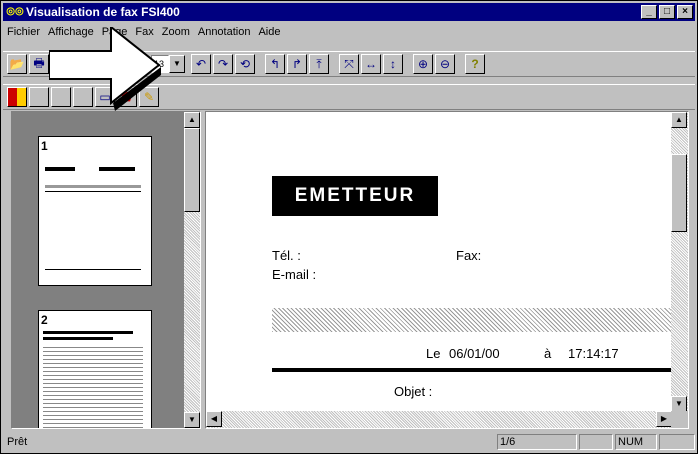 The width and height of the screenshot is (698, 454). I want to click on subject-label: Objet :, so click(413, 391).